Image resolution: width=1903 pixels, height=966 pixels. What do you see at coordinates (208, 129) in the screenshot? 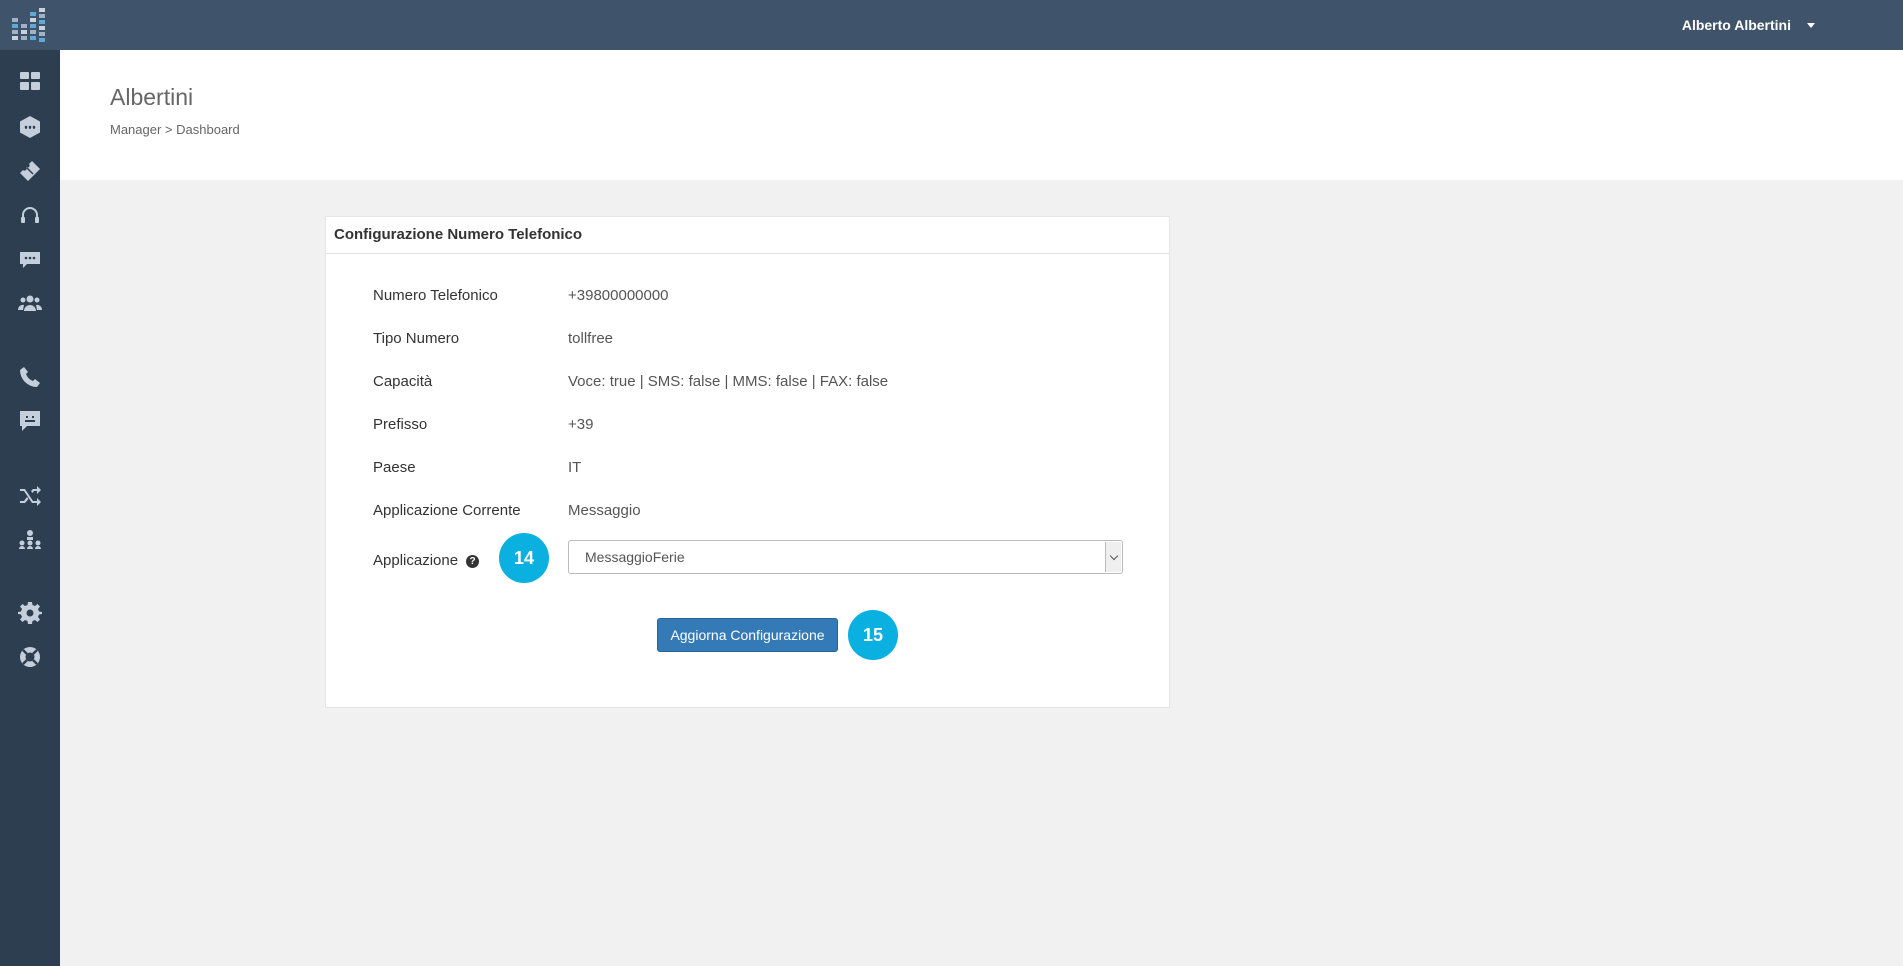
I see `breadcrumb-dashboard: Dashboard` at bounding box center [208, 129].